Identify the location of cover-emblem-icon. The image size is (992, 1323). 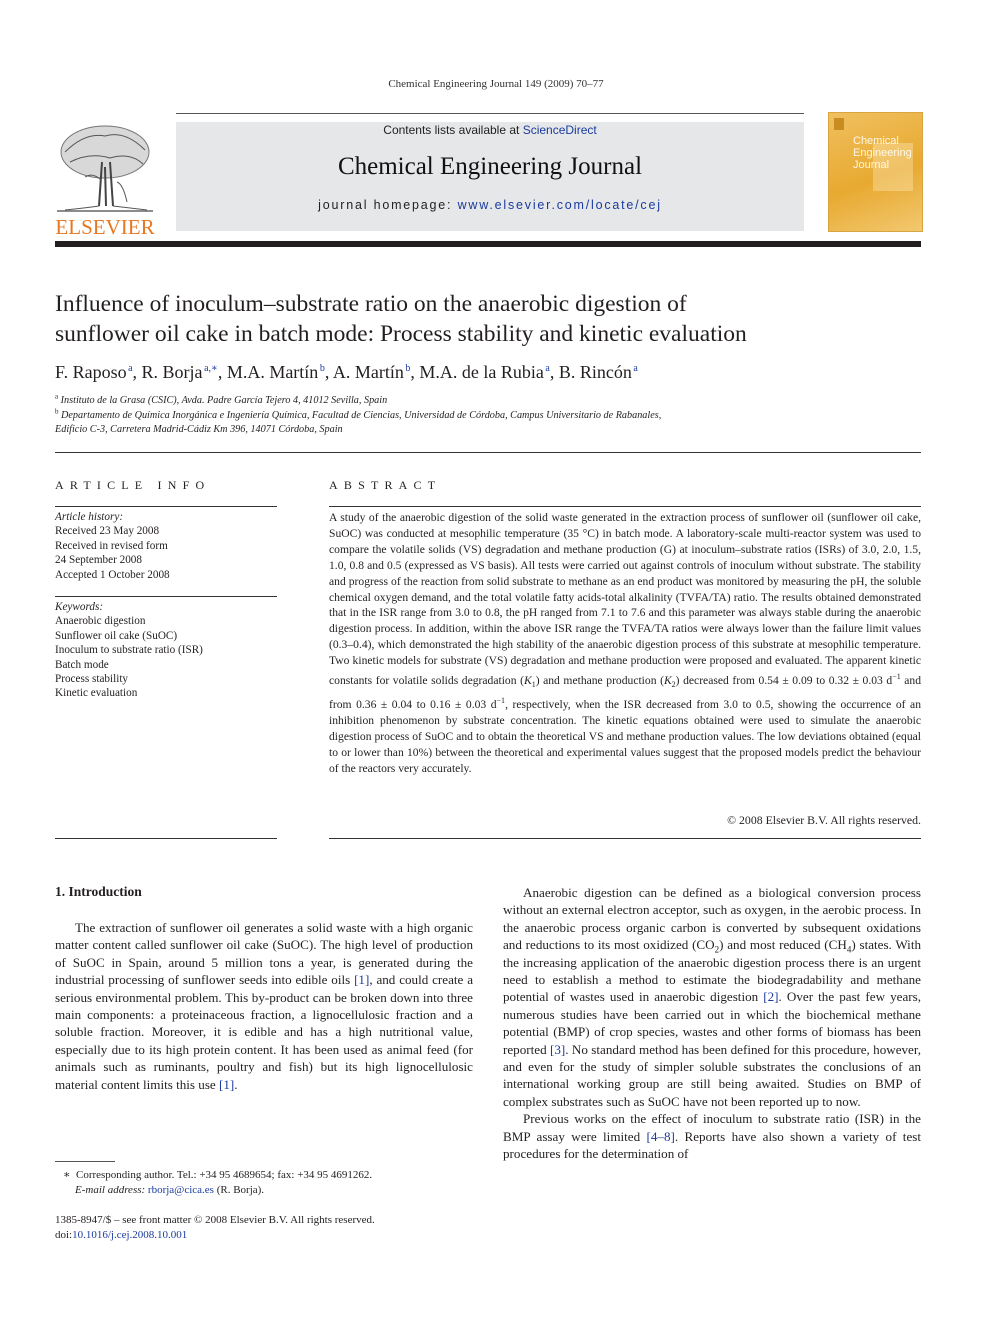
(839, 124).